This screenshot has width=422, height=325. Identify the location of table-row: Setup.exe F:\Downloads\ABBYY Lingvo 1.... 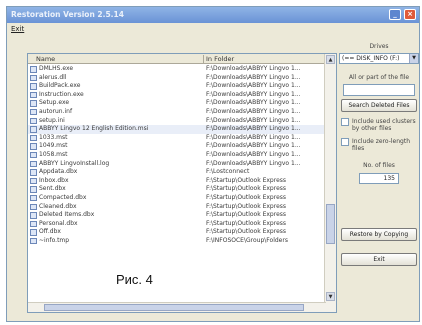
(177, 103).